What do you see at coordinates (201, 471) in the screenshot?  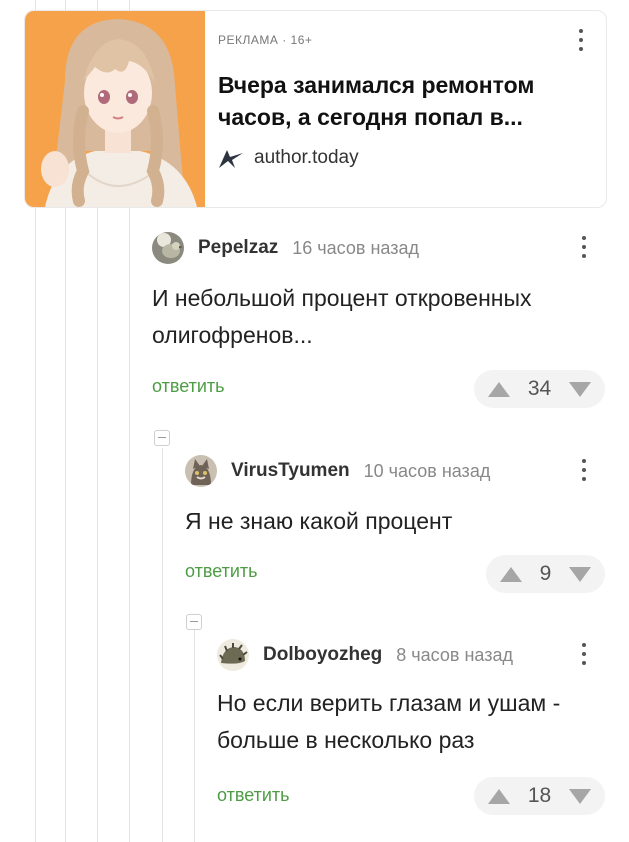 I see `cat-photo-avatar` at bounding box center [201, 471].